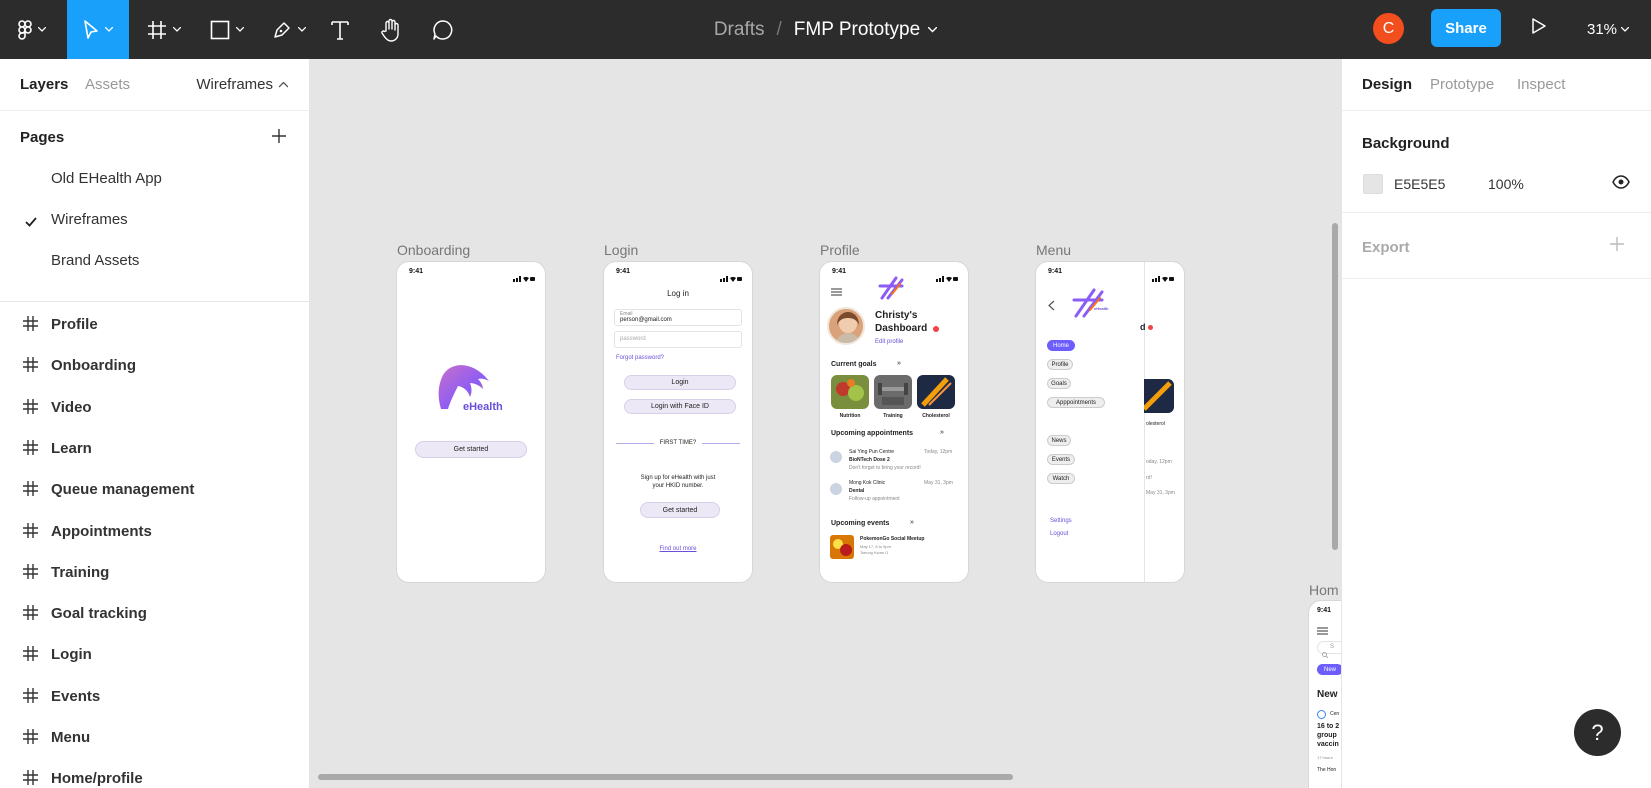  Describe the element at coordinates (1061, 345) in the screenshot. I see `menu-item-home: Home` at that location.